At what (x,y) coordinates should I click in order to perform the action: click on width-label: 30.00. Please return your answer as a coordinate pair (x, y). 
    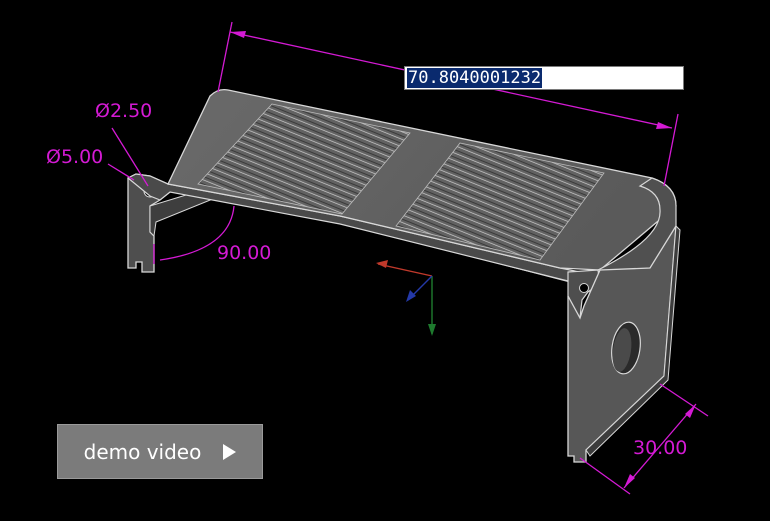
    Looking at the image, I should click on (660, 448).